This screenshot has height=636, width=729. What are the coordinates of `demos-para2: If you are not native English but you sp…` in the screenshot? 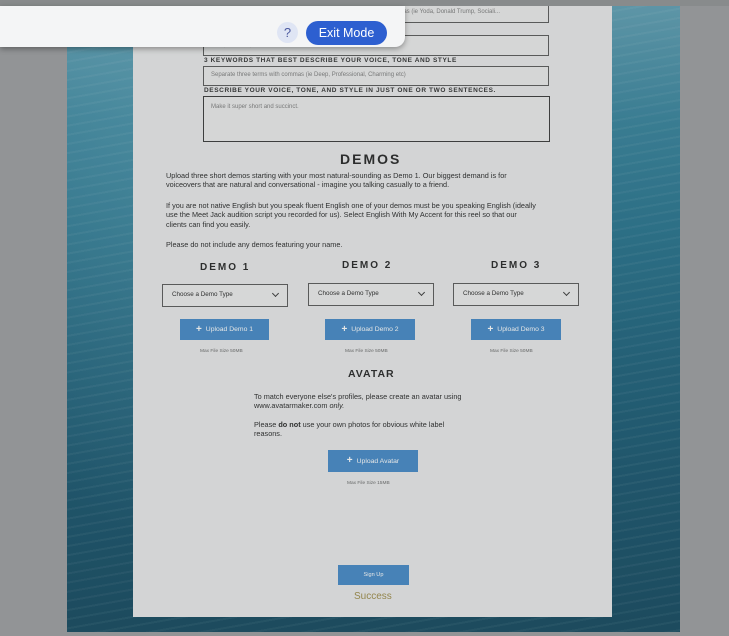 It's located at (376, 215).